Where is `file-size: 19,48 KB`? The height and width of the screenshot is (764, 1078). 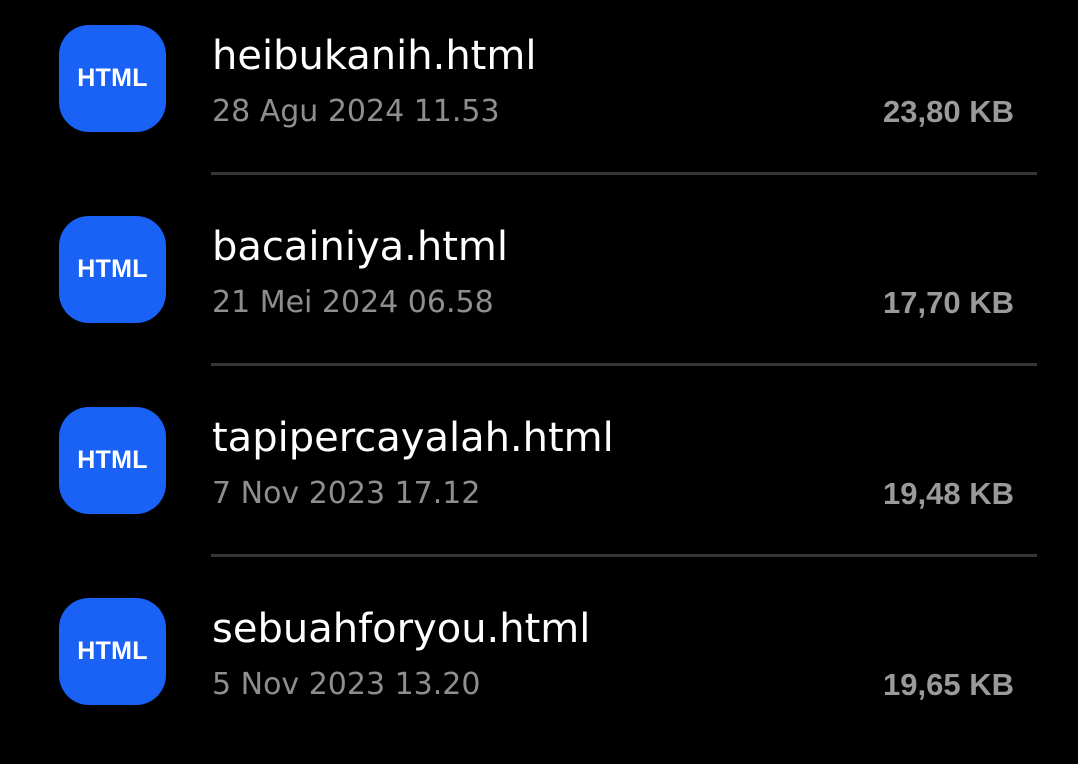 file-size: 19,48 KB is located at coordinates (948, 493).